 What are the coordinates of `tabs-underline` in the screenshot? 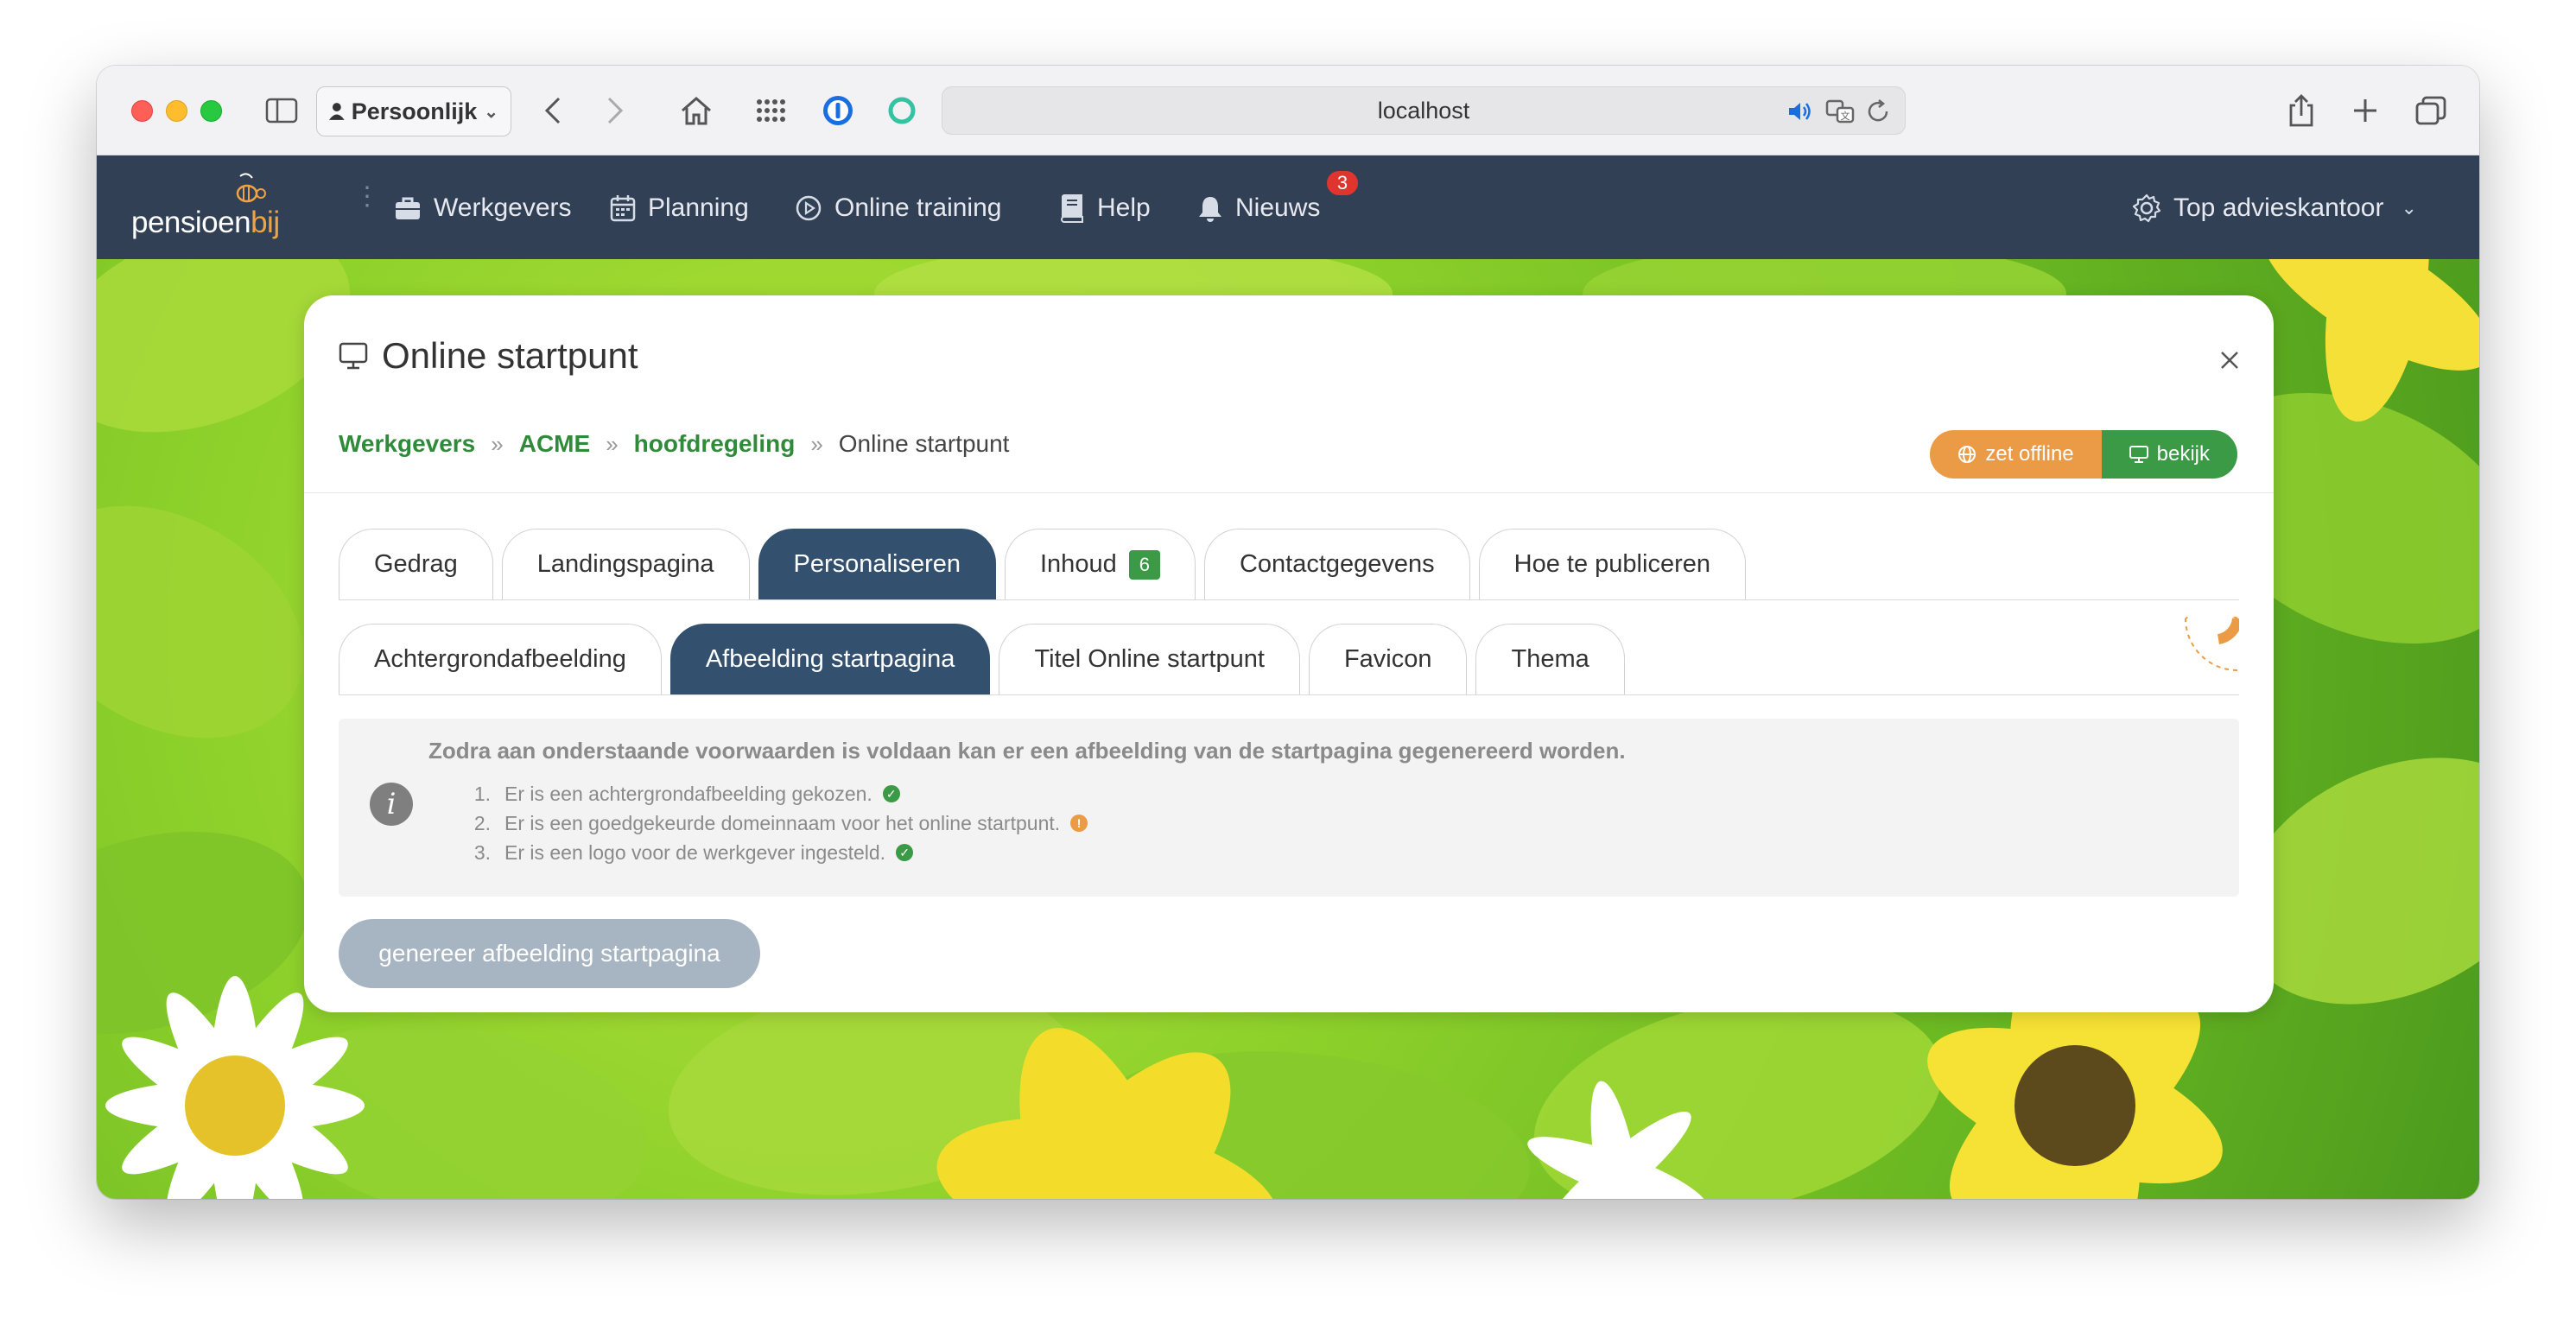 It's located at (1289, 599).